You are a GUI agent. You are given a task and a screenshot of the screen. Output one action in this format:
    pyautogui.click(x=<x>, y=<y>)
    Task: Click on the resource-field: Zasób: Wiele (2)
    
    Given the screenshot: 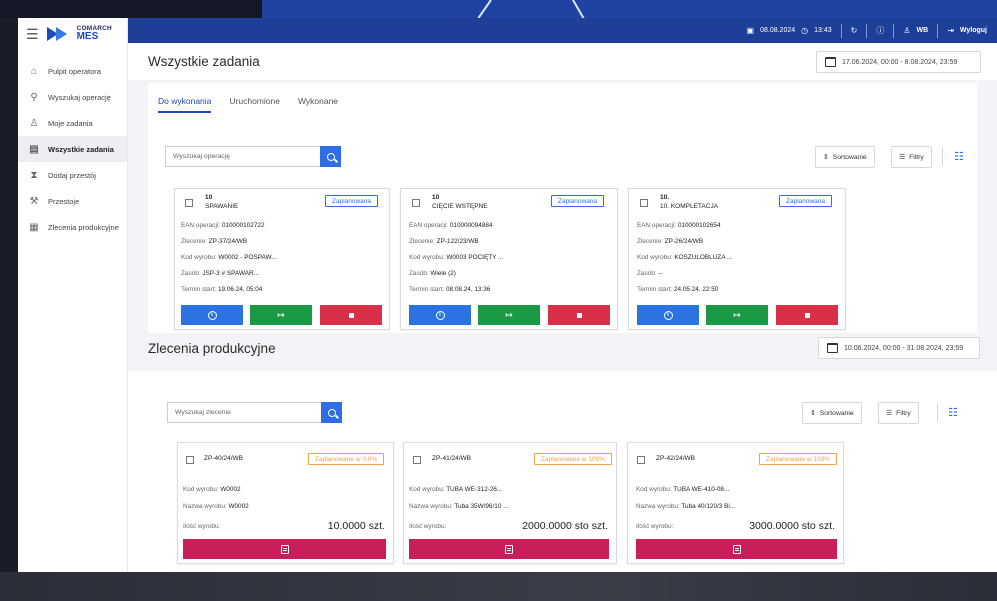 What is the action you would take?
    pyautogui.click(x=432, y=273)
    